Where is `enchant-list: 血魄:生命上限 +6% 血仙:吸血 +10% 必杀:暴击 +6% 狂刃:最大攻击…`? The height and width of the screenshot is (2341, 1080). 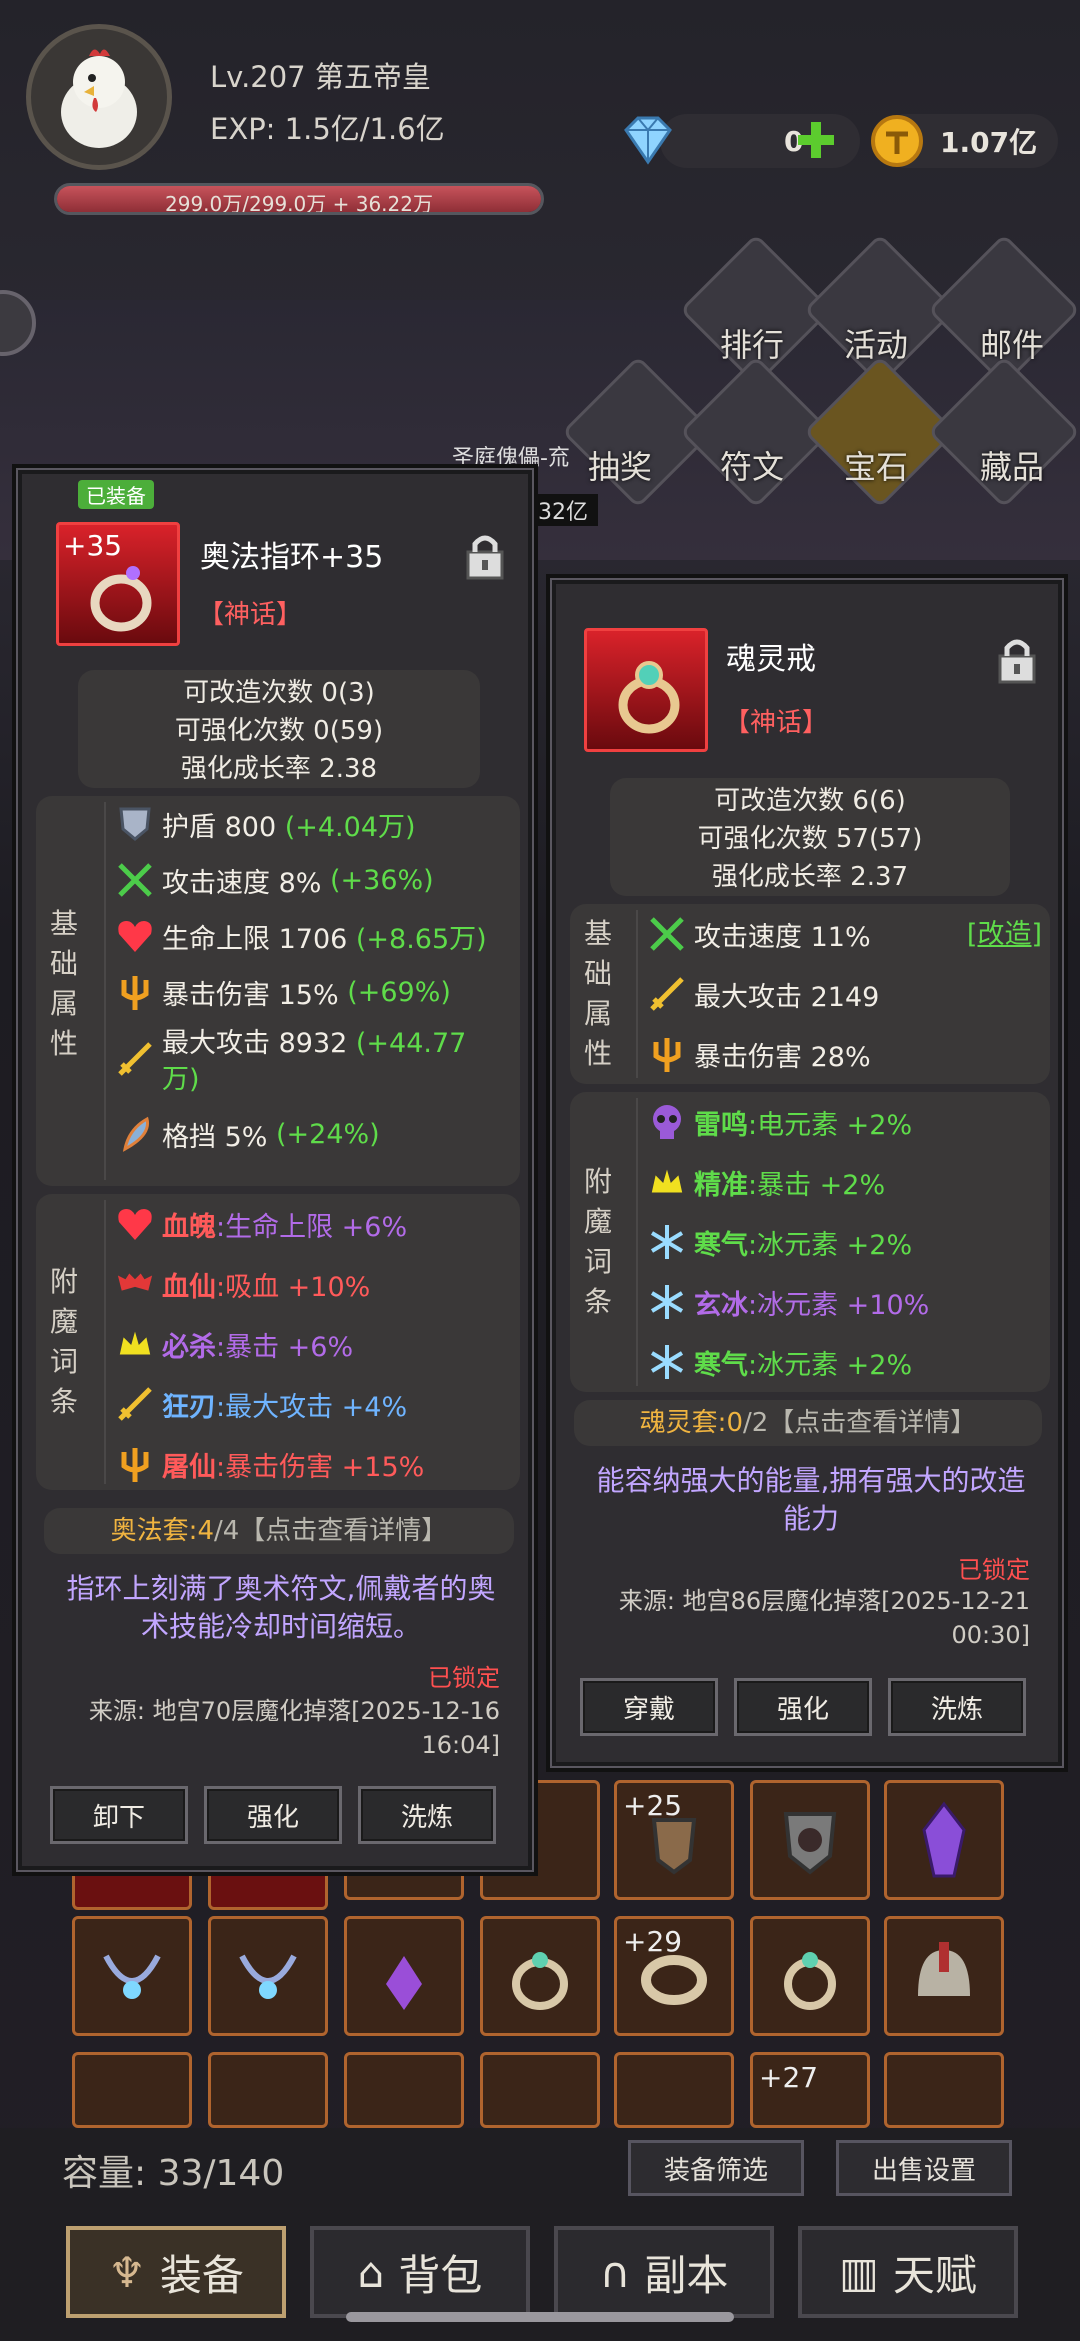
enchant-list: 血魄:生命上限 +6% 血仙:吸血 +10% 必杀:暴击 +6% 狂刃:最大攻击… is located at coordinates (316, 1344).